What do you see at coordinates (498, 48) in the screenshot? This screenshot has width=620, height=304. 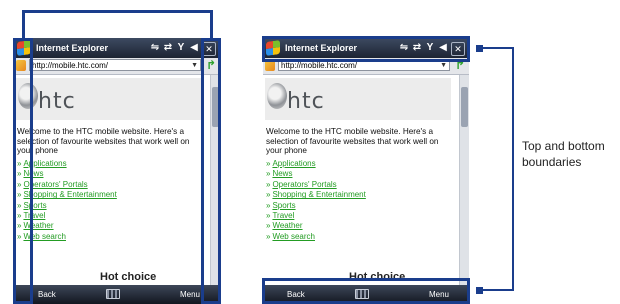 I see `callout-line-top` at bounding box center [498, 48].